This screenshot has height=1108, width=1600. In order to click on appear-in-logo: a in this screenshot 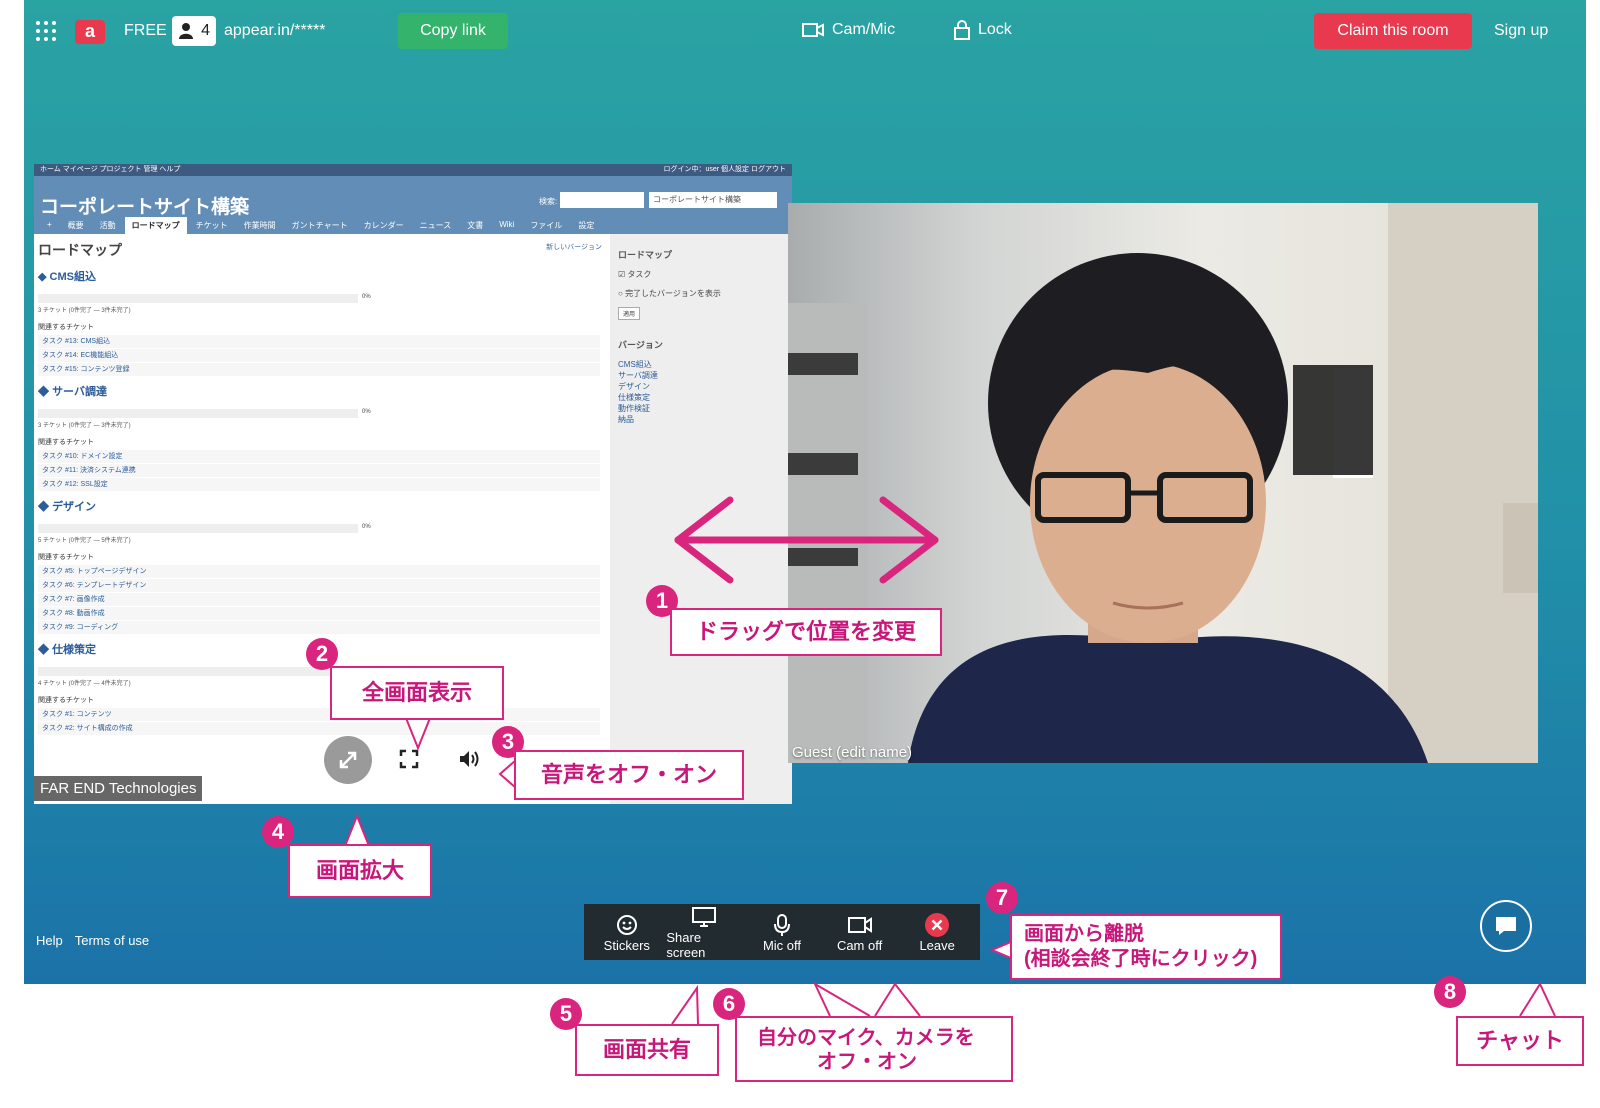, I will do `click(90, 32)`.